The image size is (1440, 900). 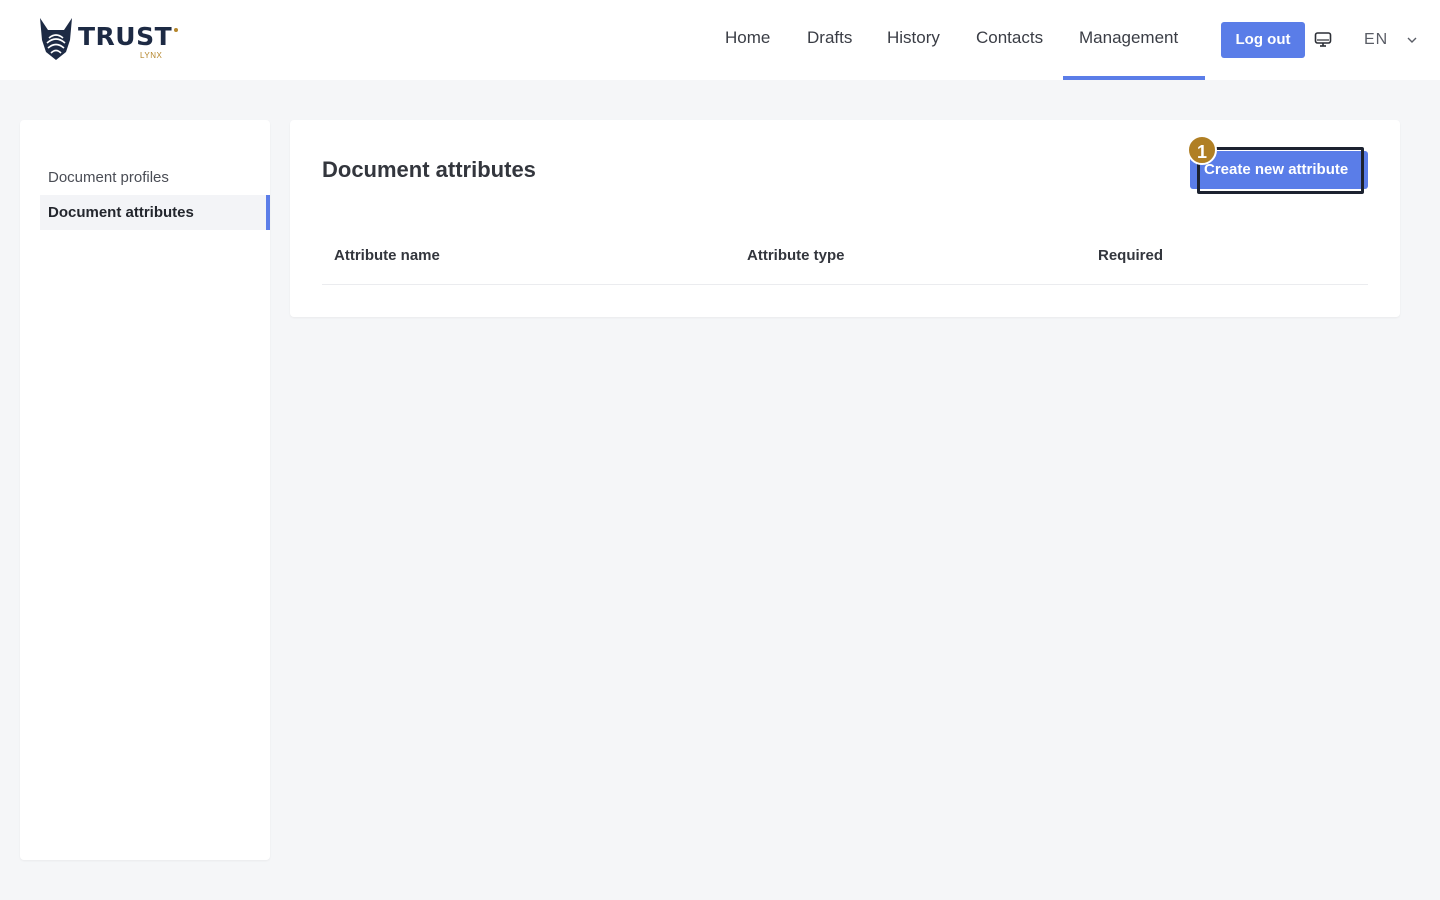 What do you see at coordinates (829, 38) in the screenshot?
I see `nav-drafts: Drafts` at bounding box center [829, 38].